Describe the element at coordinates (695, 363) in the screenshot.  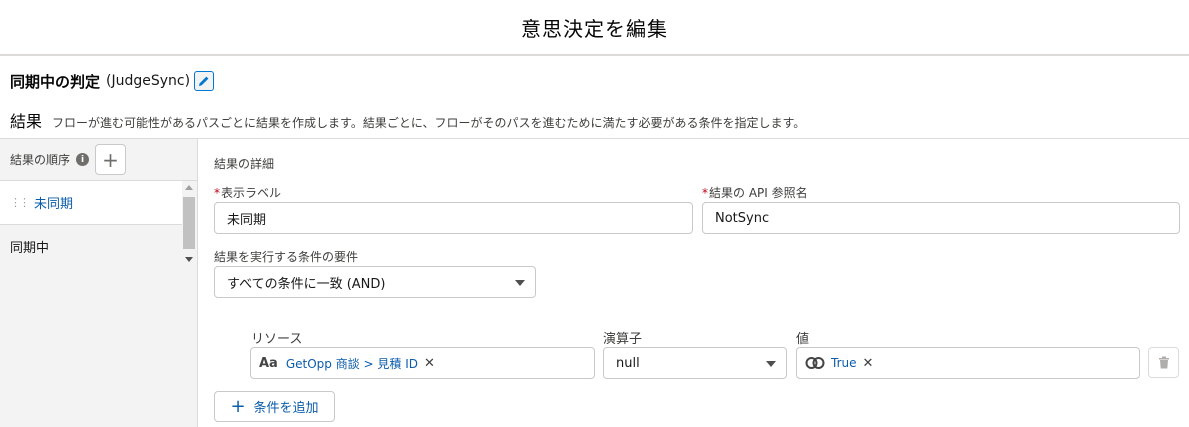
I see `operator-select: null` at that location.